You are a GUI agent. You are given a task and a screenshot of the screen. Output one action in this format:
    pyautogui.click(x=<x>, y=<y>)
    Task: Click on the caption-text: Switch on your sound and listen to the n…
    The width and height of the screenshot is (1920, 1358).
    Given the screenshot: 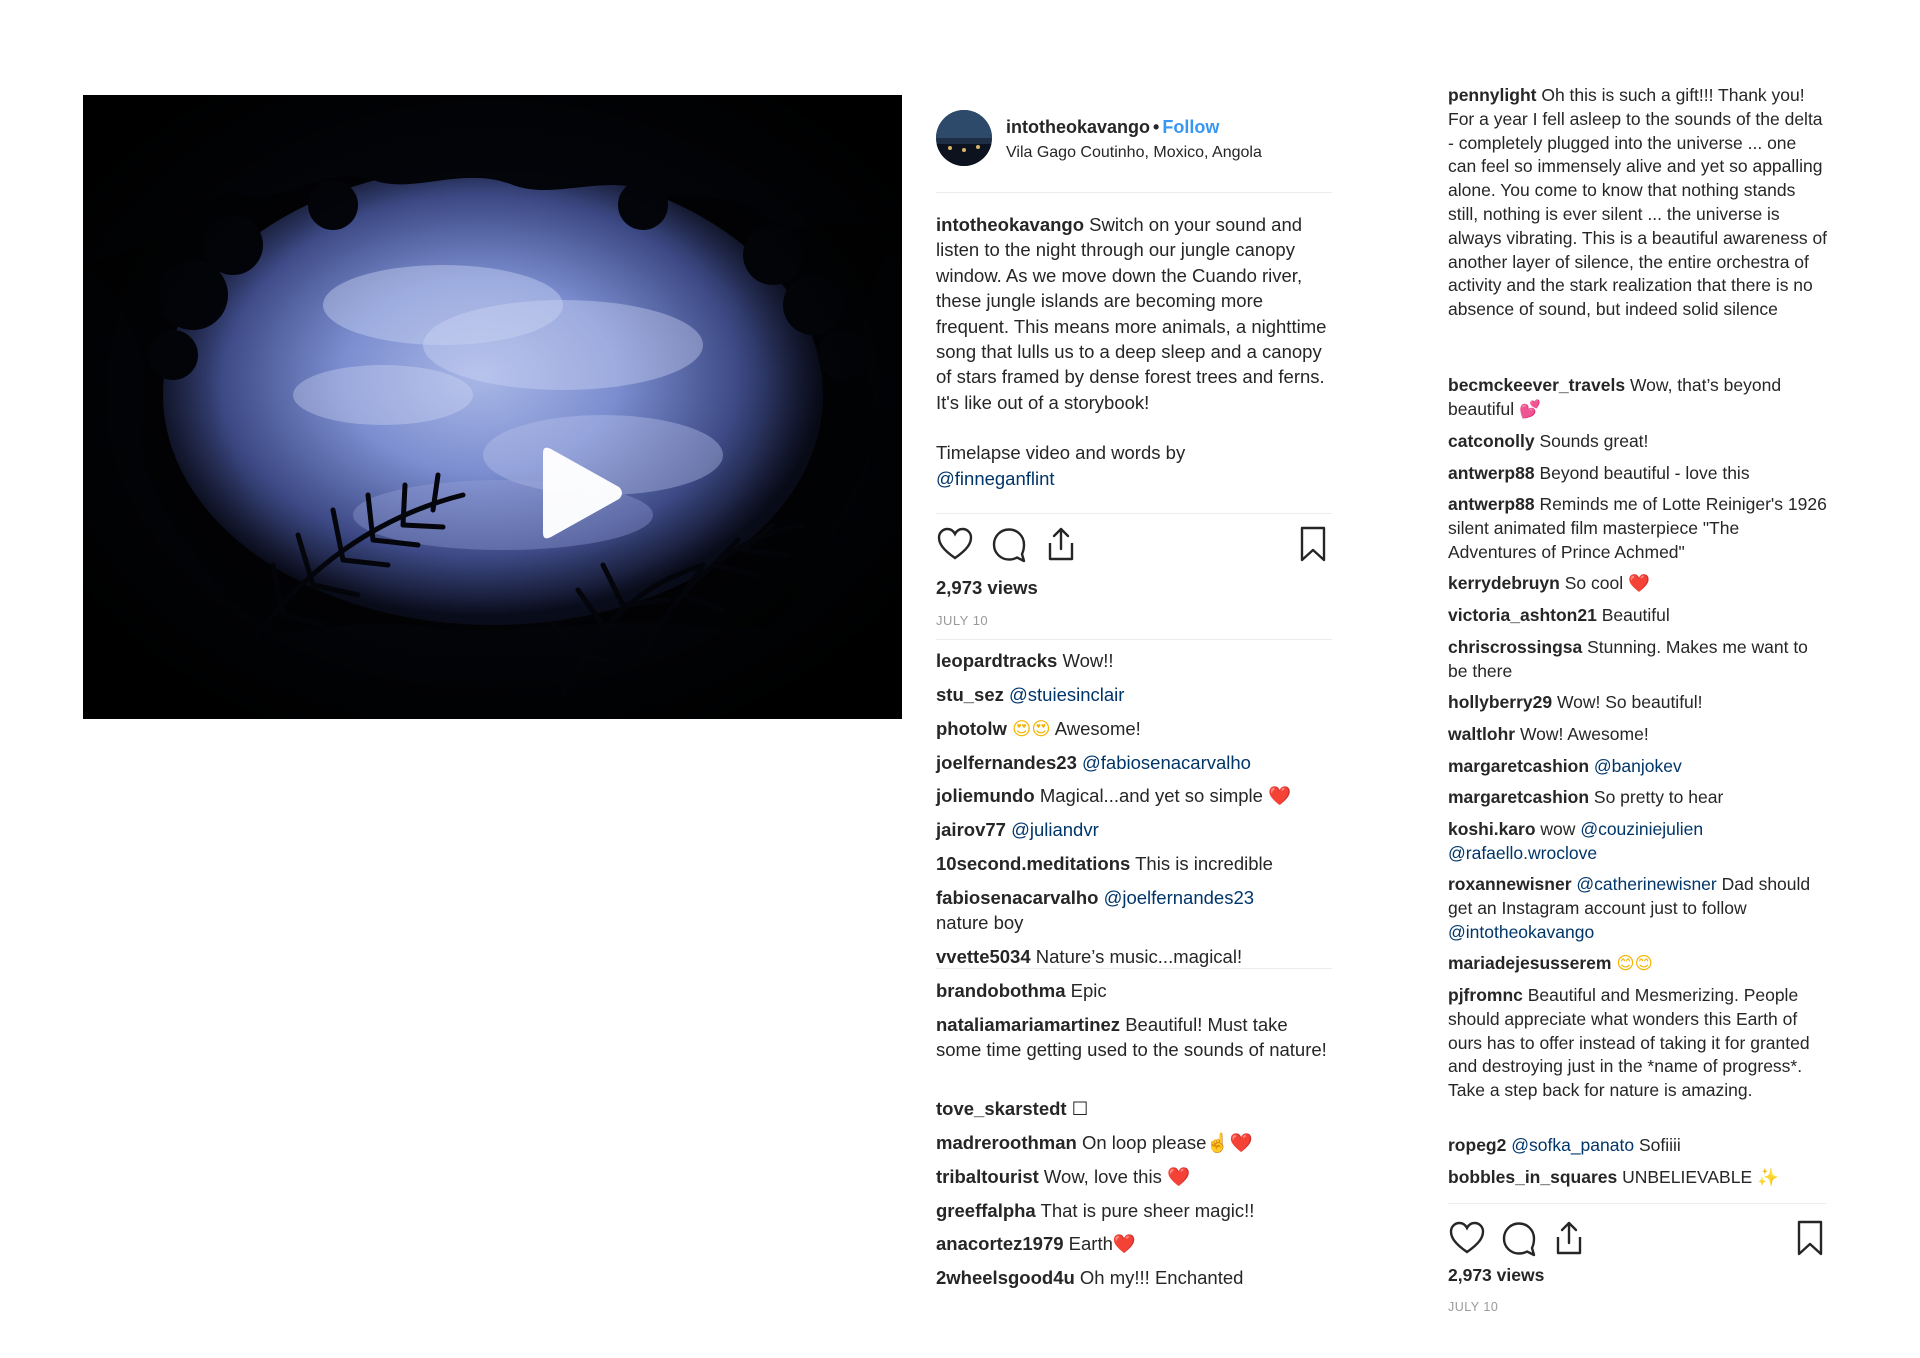 What is the action you would take?
    pyautogui.click(x=1131, y=313)
    